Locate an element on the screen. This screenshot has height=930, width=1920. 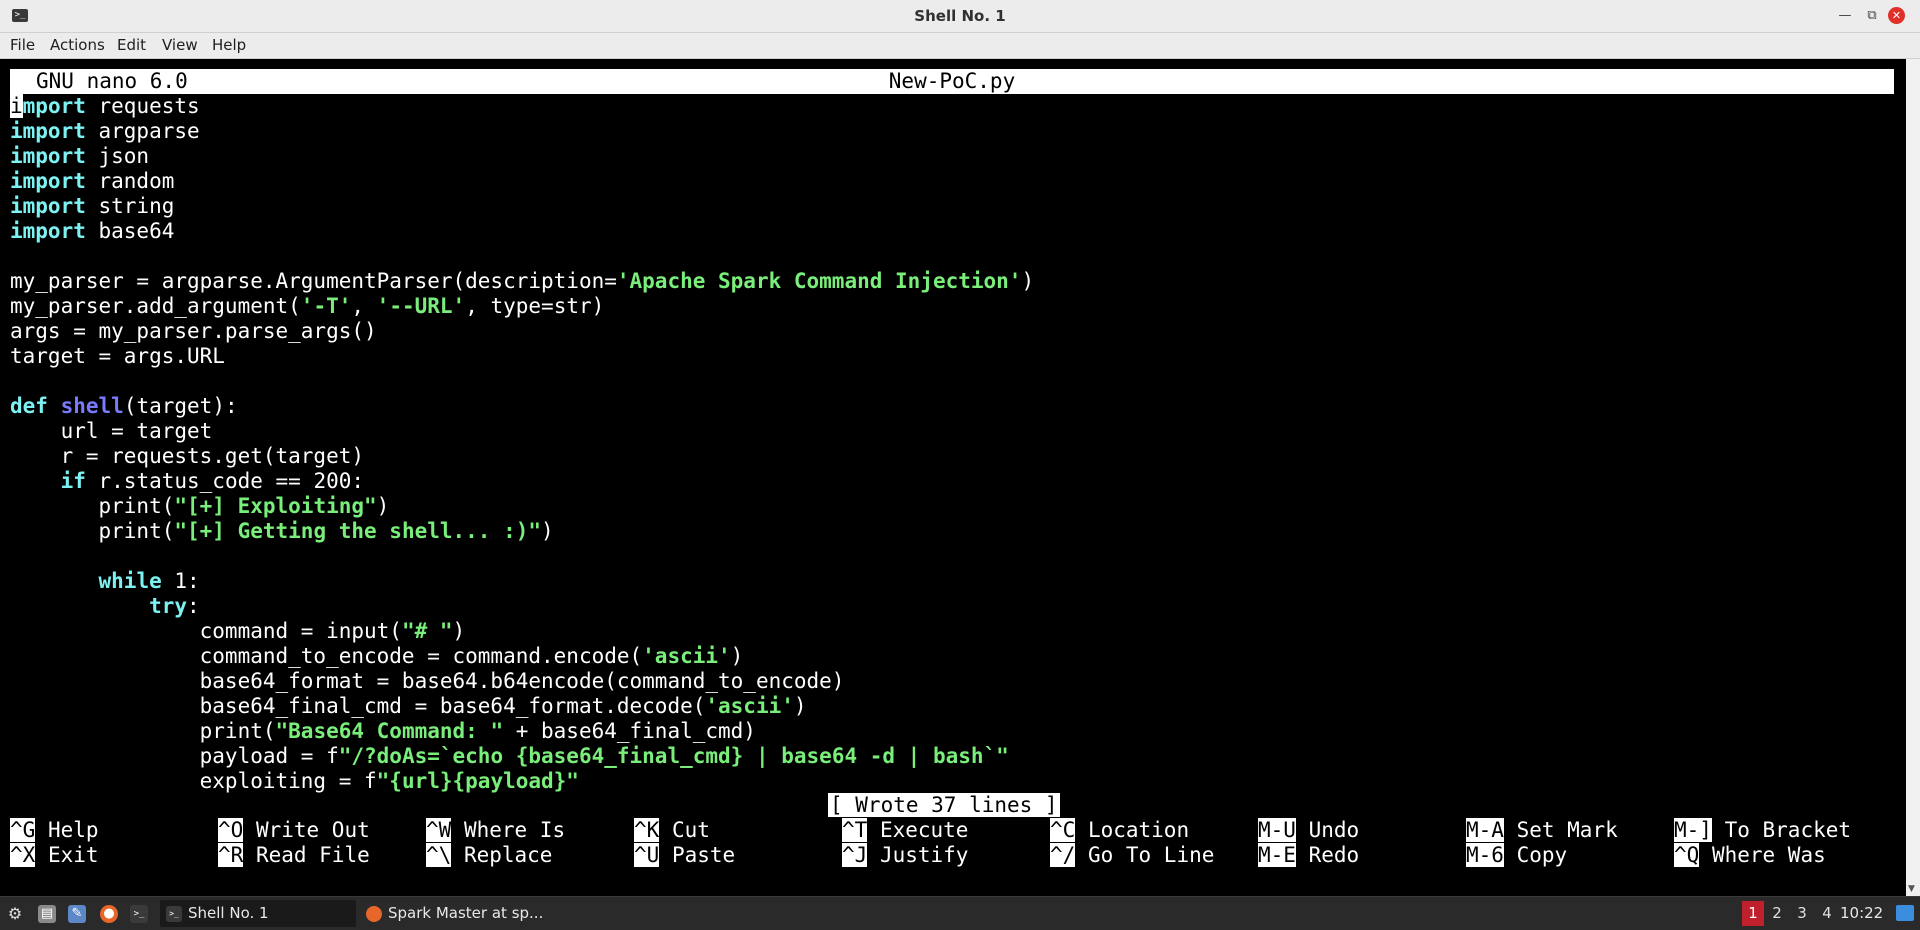
shortcut-label: Exit is located at coordinates (67, 855).